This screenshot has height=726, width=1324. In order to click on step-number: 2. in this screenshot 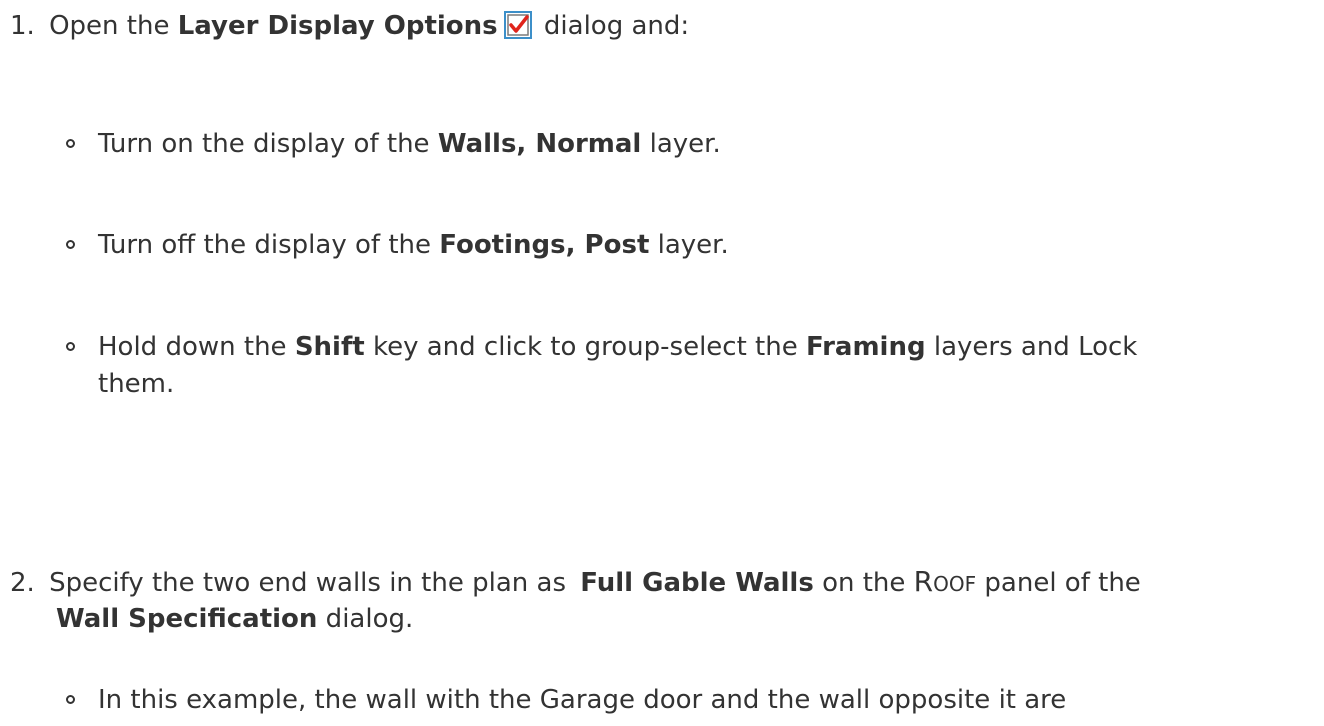, I will do `click(22, 583)`.